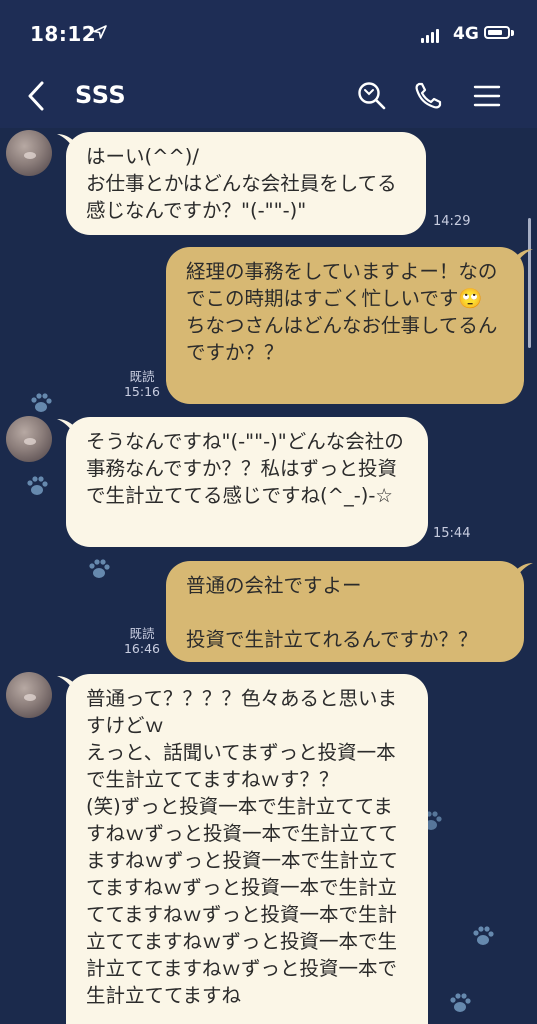 This screenshot has height=1024, width=537. What do you see at coordinates (512, 33) in the screenshot?
I see `battery-tip` at bounding box center [512, 33].